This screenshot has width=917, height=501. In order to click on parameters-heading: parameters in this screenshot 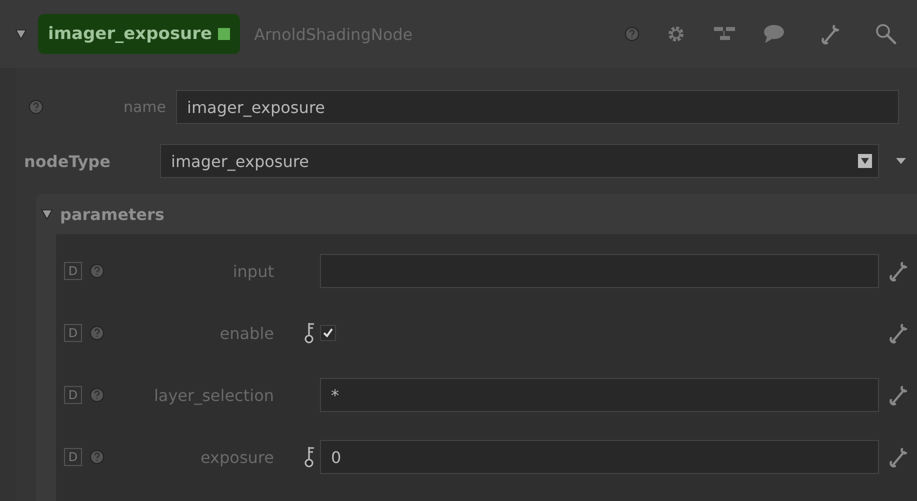, I will do `click(112, 214)`.